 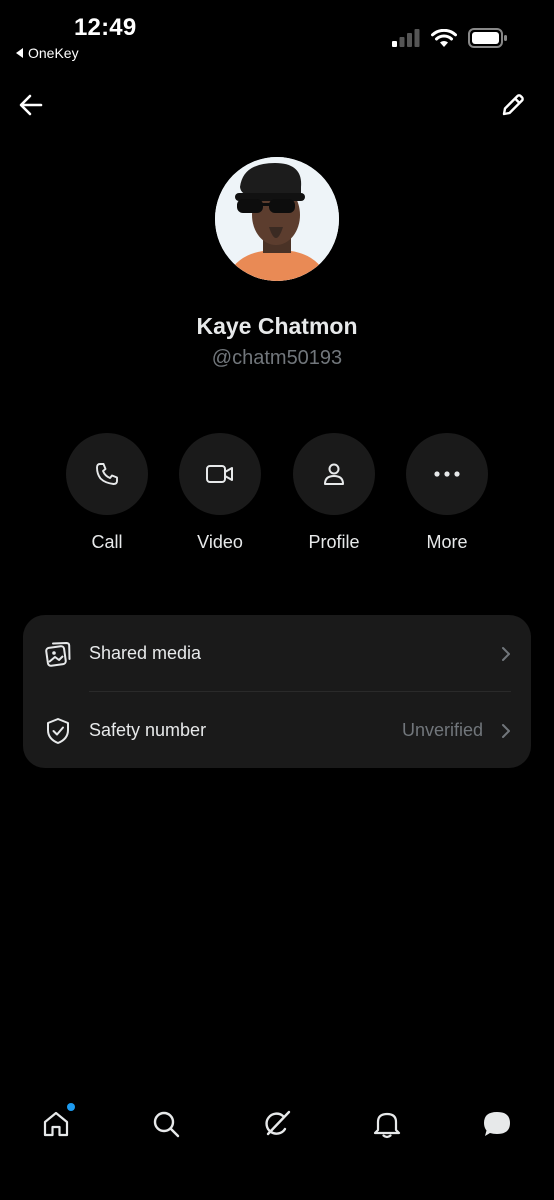 What do you see at coordinates (148, 730) in the screenshot?
I see `safety-number-label: Safety number` at bounding box center [148, 730].